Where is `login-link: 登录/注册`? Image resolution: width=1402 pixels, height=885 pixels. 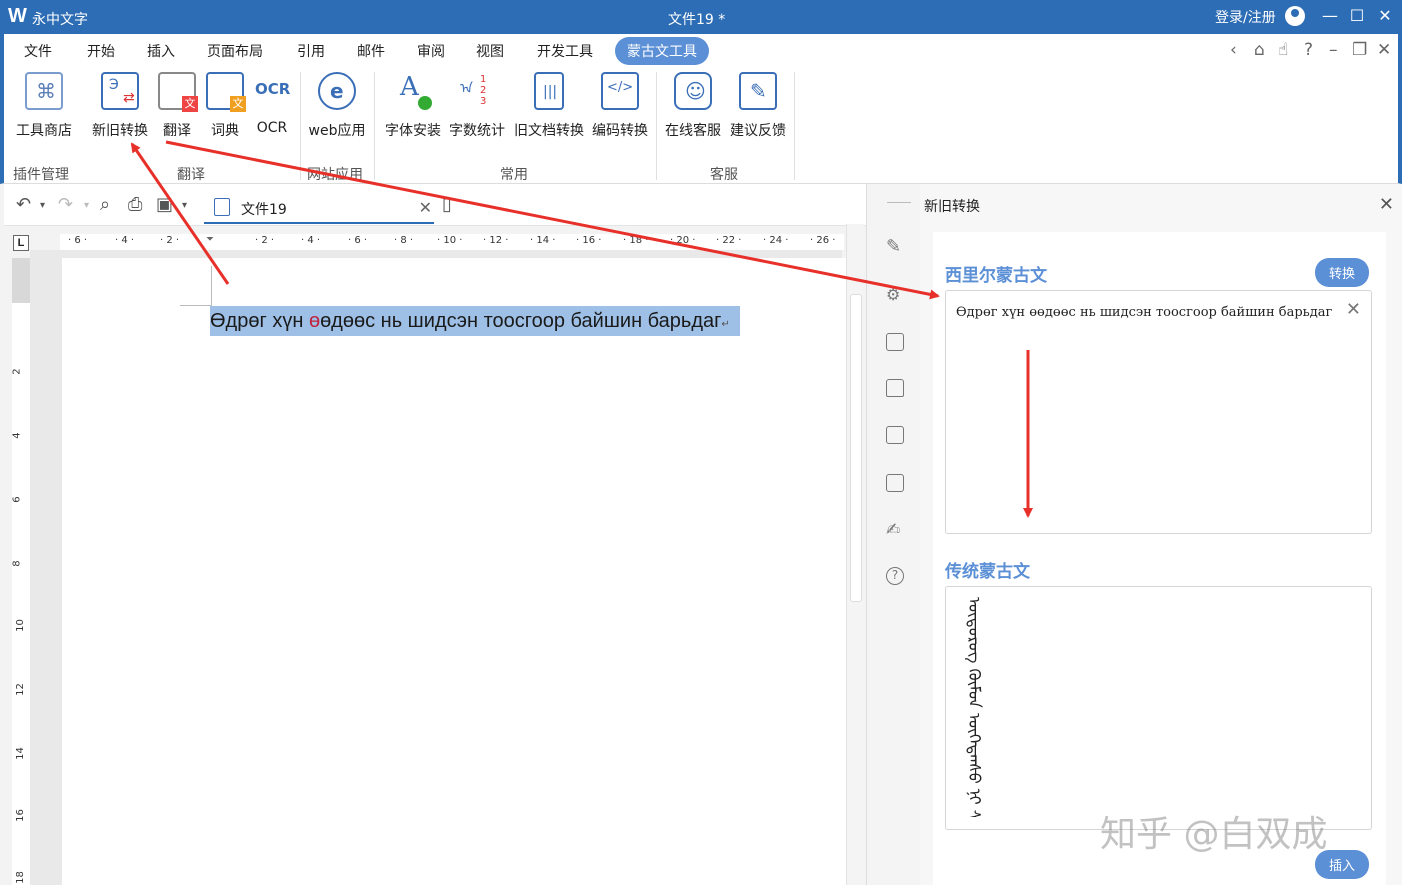 login-link: 登录/注册 is located at coordinates (1245, 17).